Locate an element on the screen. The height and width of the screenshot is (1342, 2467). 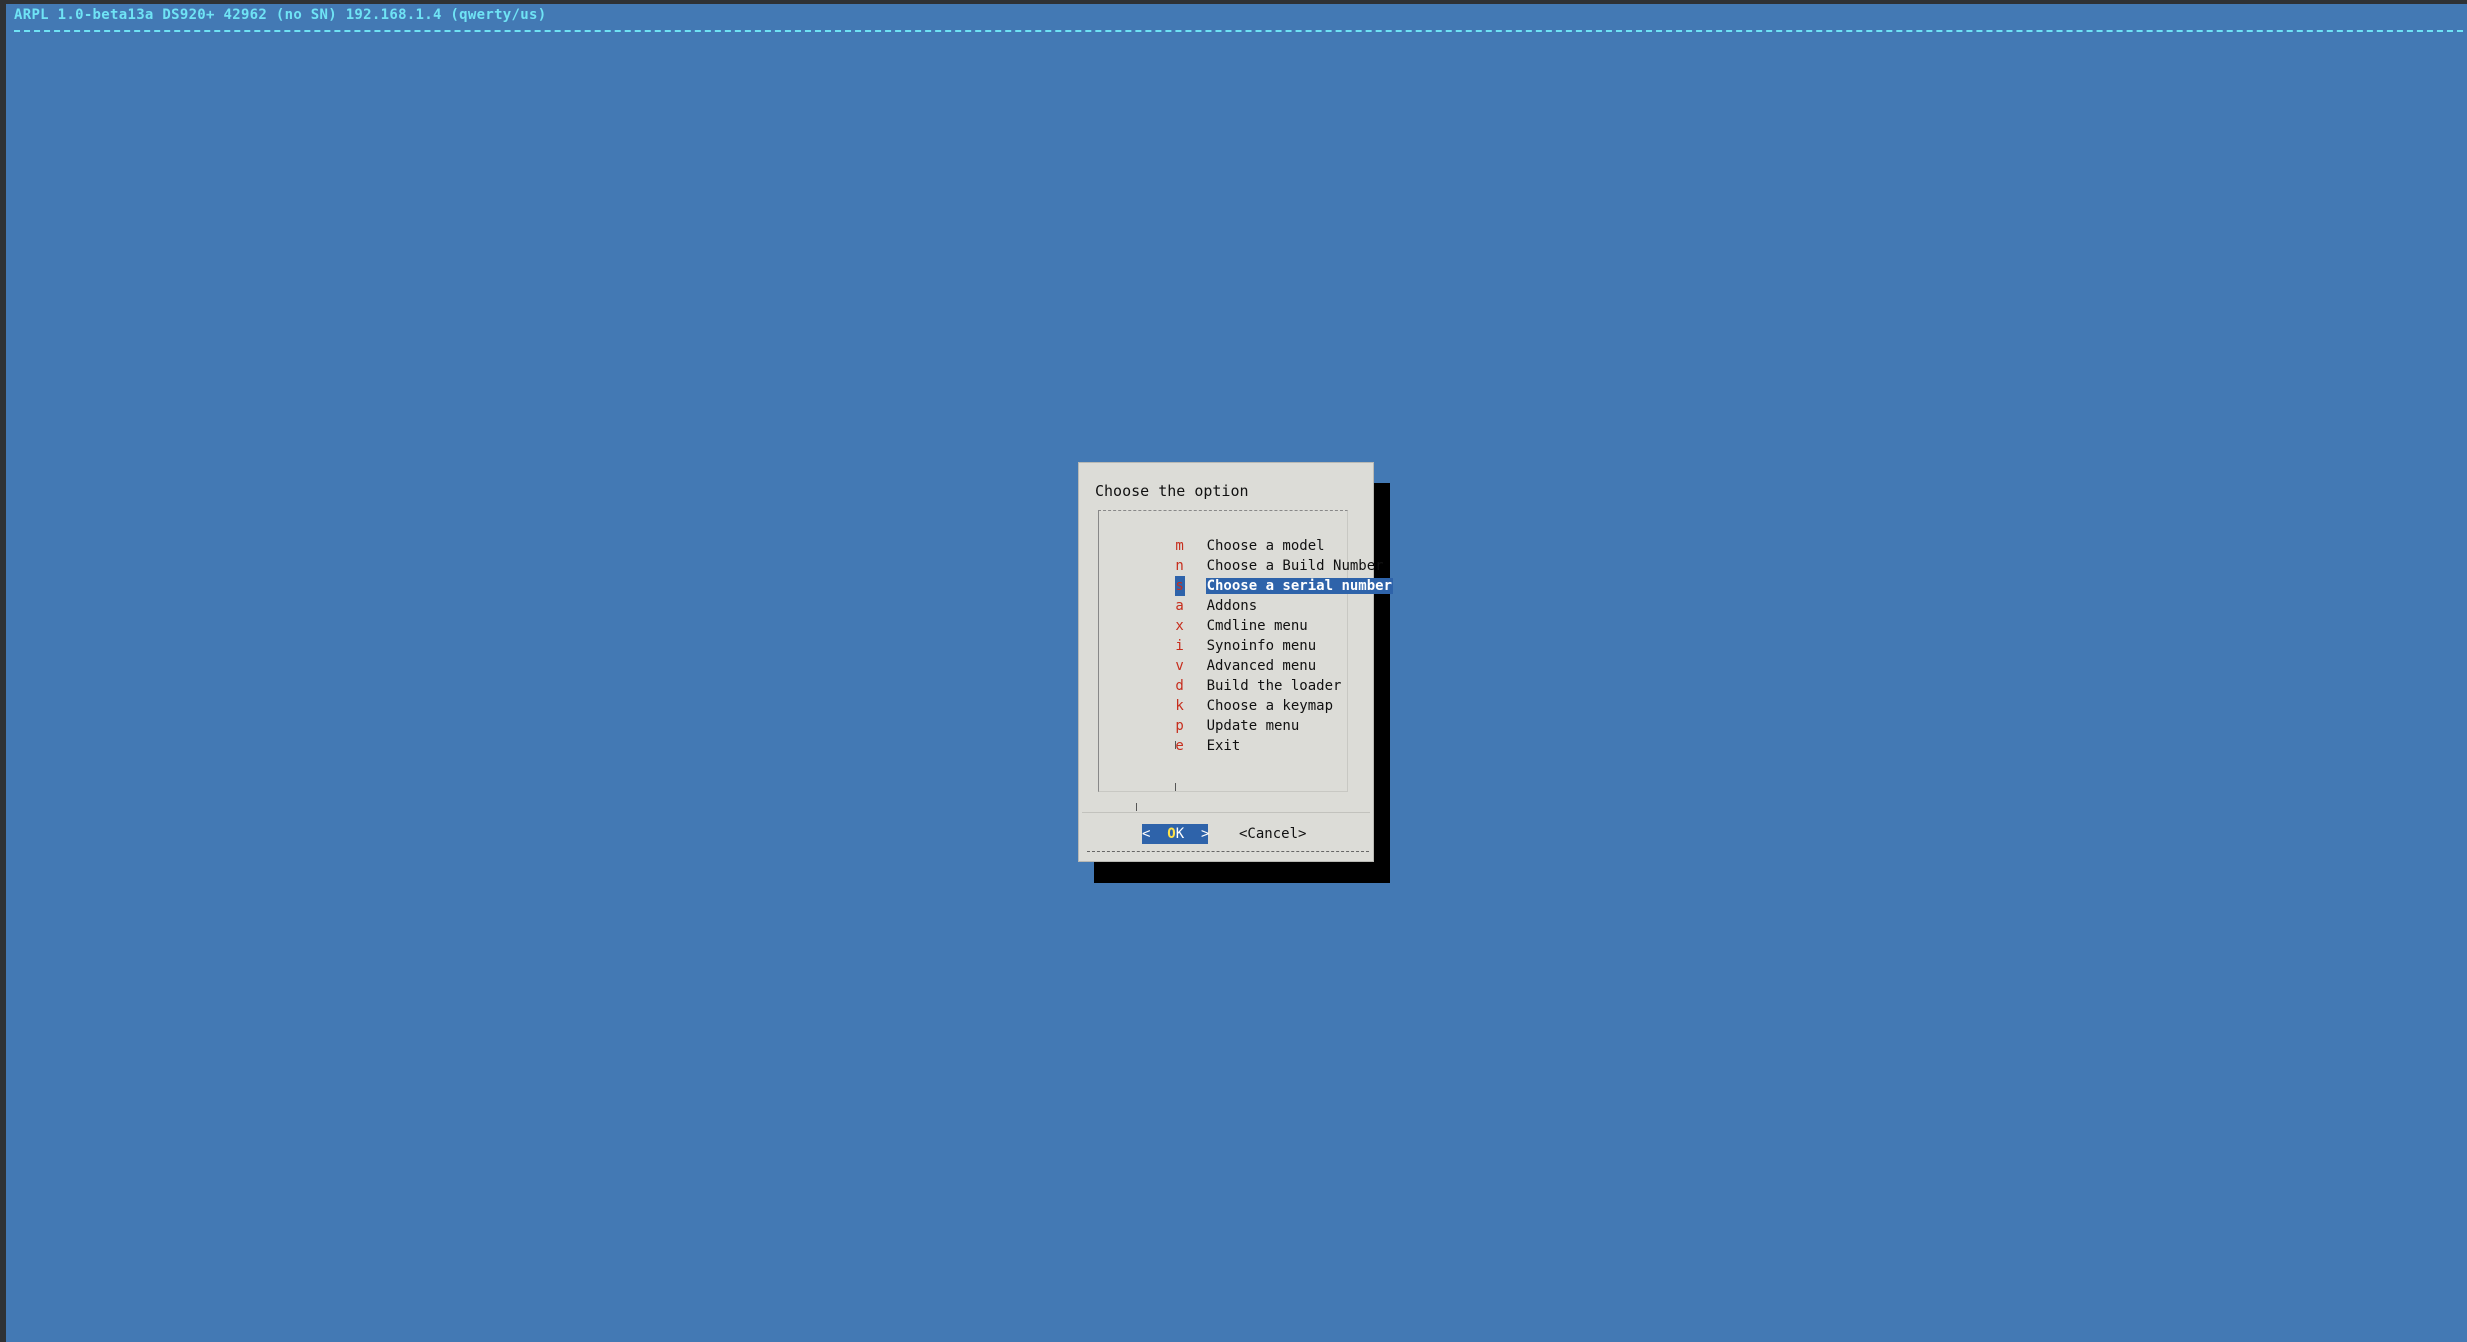
ok-right-bracket: K > is located at coordinates (1192, 834).